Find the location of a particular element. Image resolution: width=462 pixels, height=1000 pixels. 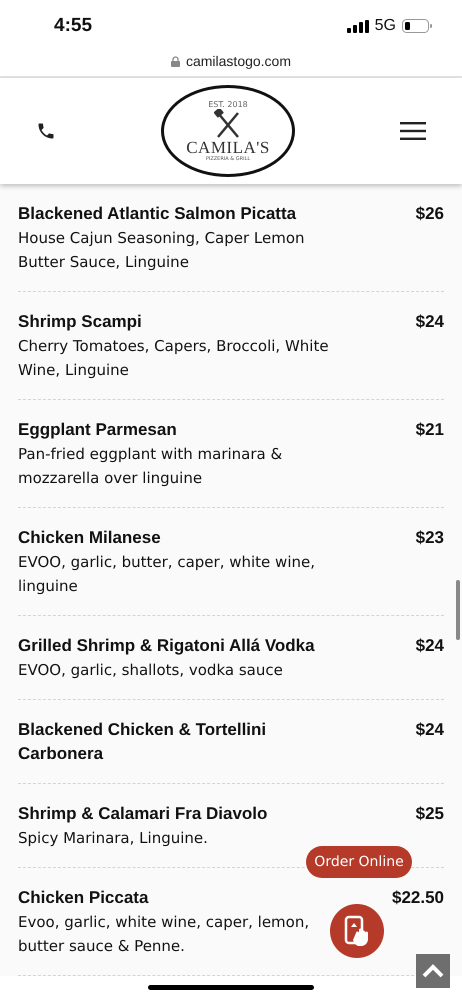

scroll-to-top-button is located at coordinates (433, 971).